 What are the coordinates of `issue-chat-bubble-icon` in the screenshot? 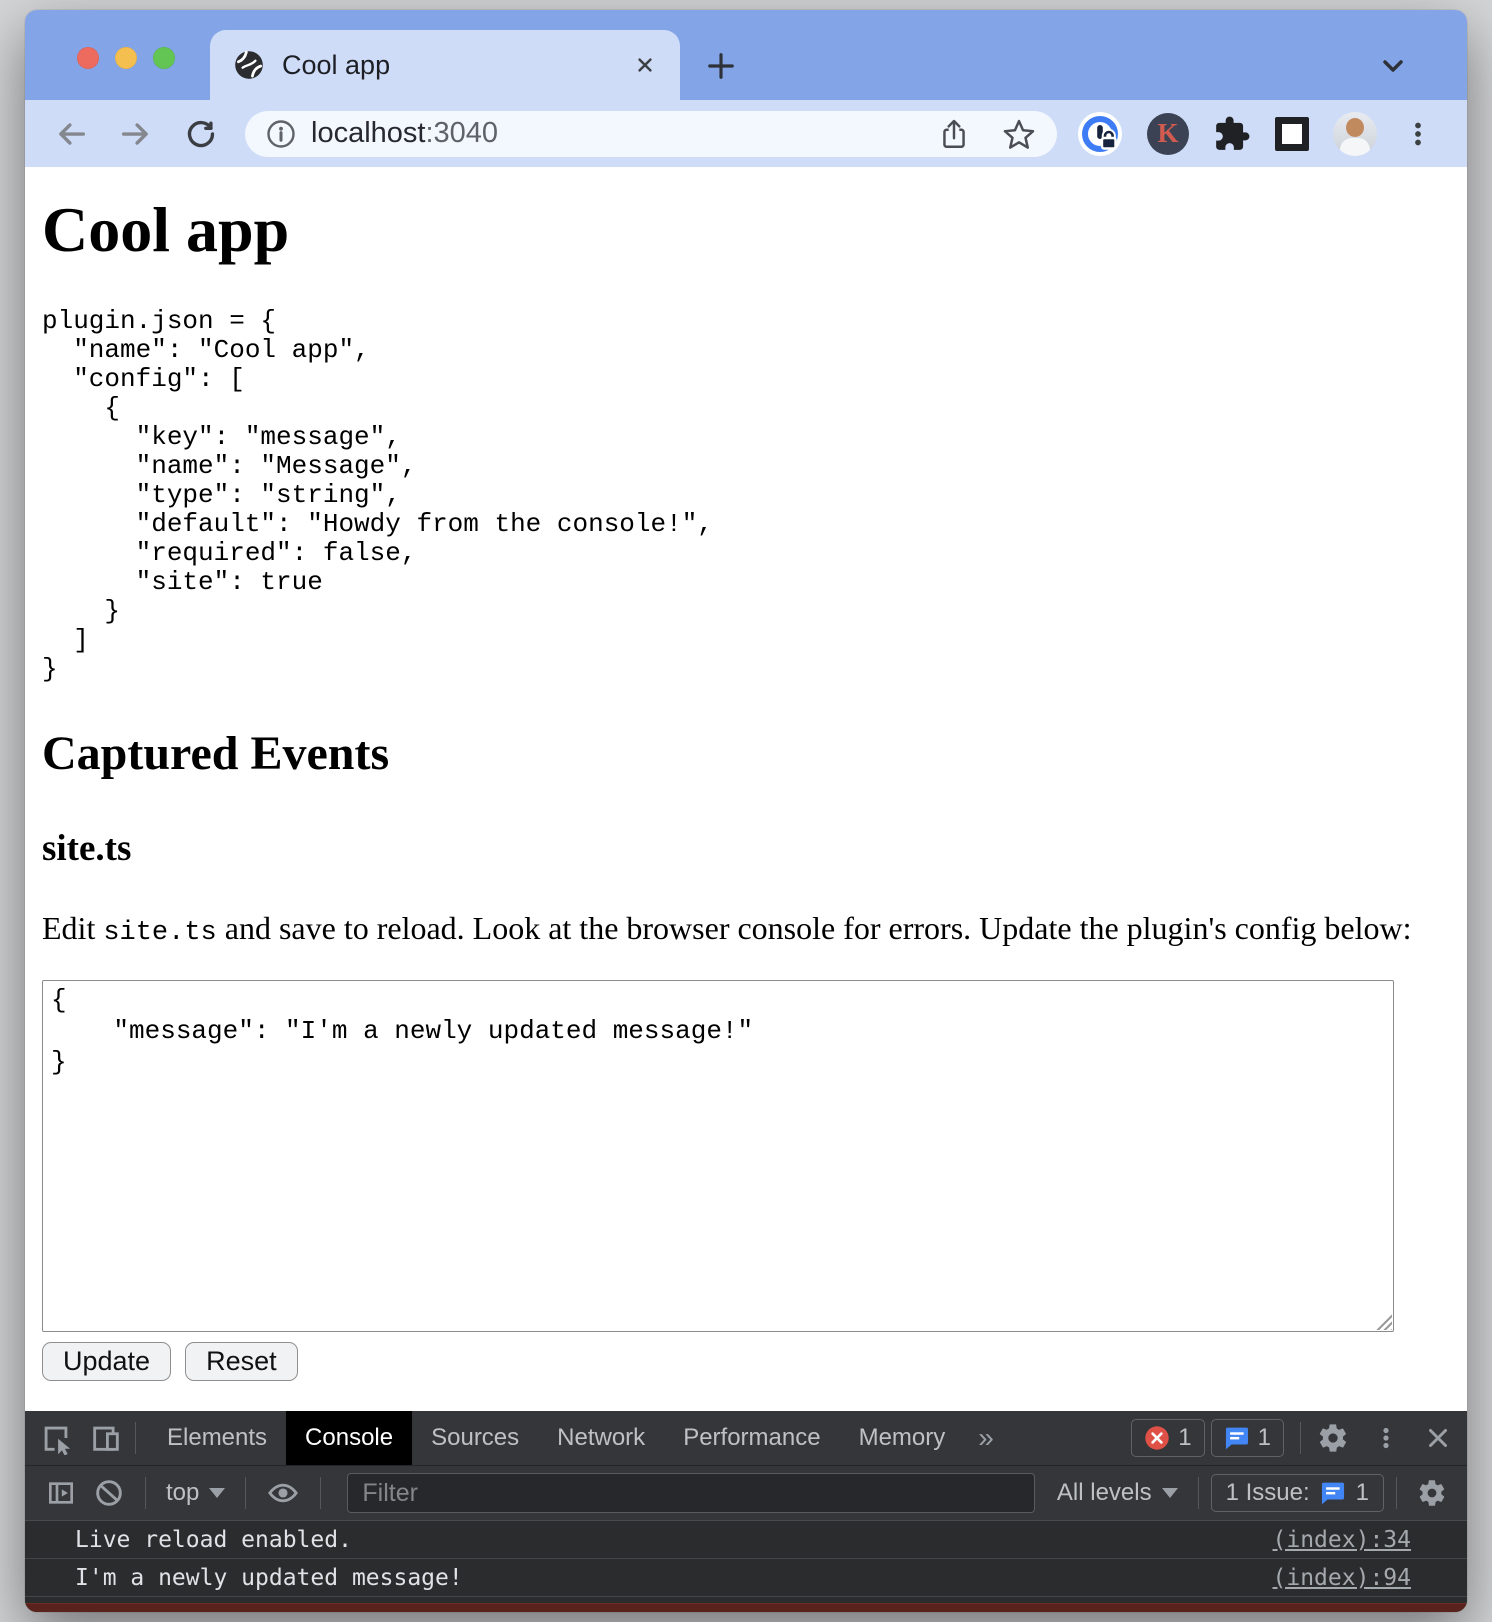 It's located at (1332, 1493).